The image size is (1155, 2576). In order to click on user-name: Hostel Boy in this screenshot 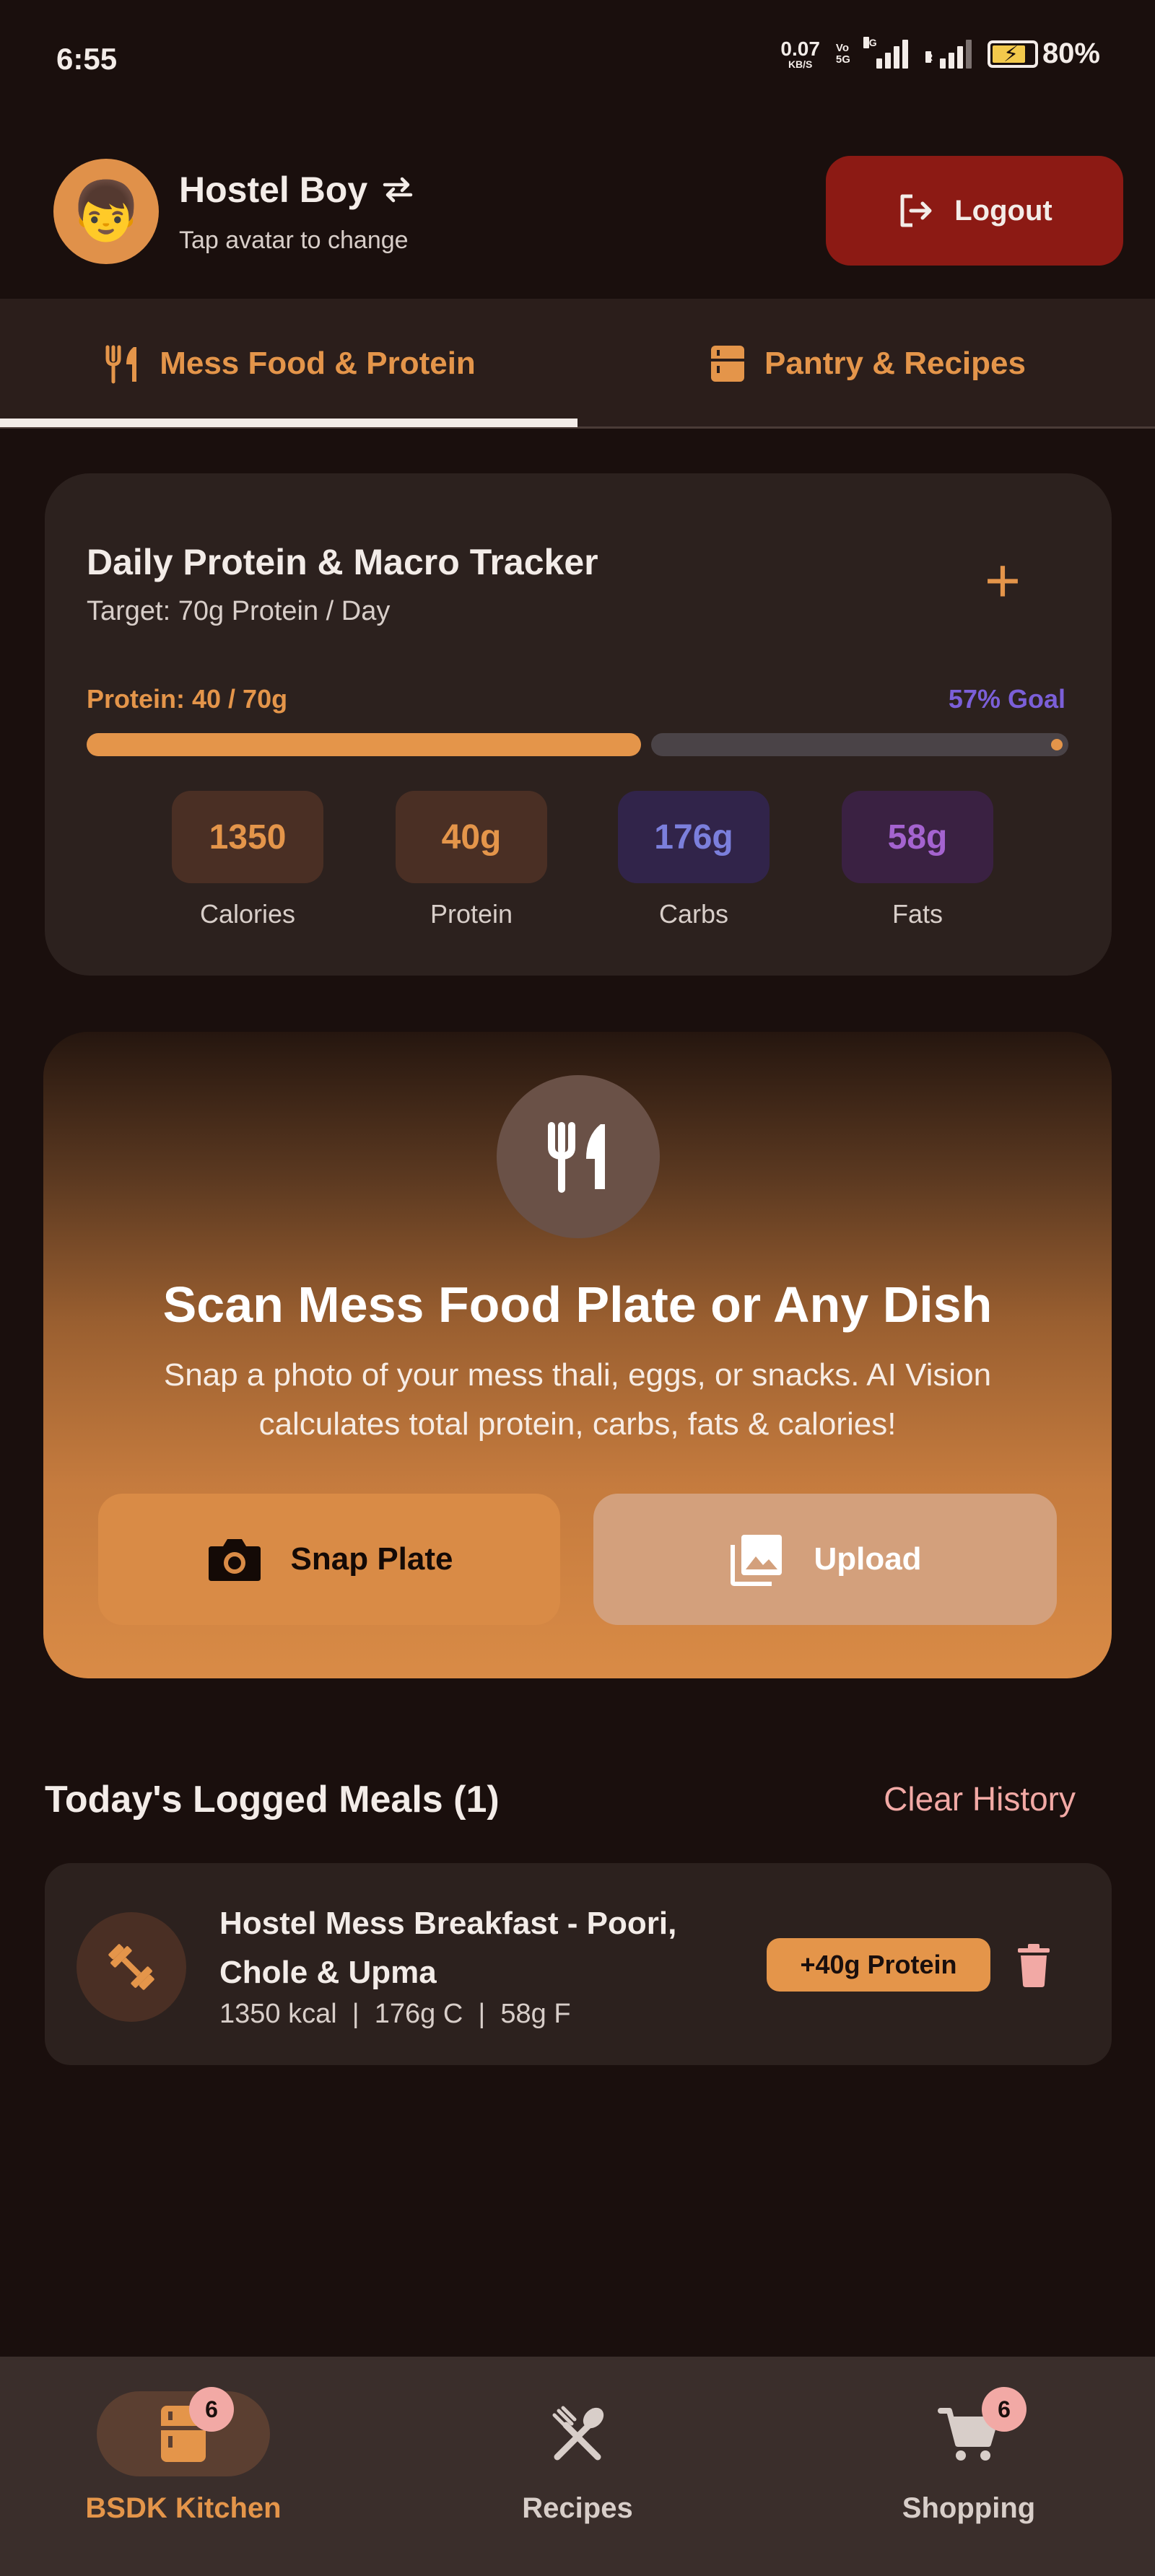, I will do `click(273, 190)`.